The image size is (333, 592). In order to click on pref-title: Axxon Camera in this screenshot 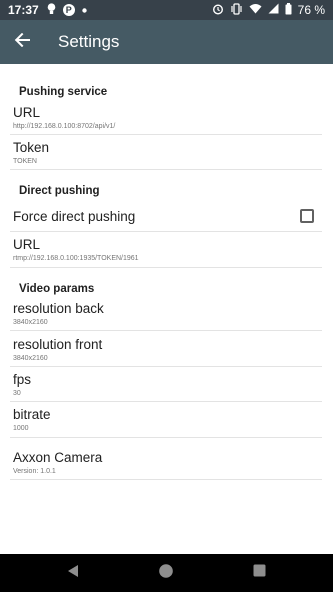, I will do `click(58, 457)`.